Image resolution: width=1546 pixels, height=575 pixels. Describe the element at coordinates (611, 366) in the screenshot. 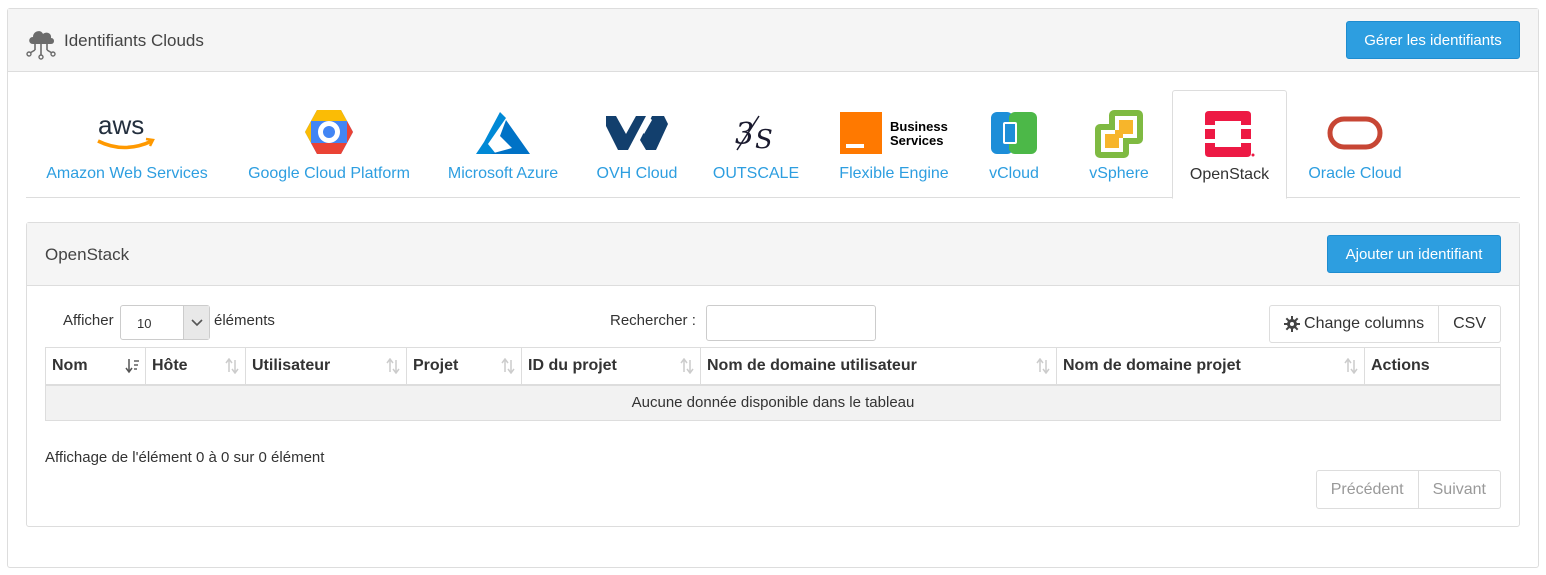

I see `column-header-project-id: ID du projet` at that location.